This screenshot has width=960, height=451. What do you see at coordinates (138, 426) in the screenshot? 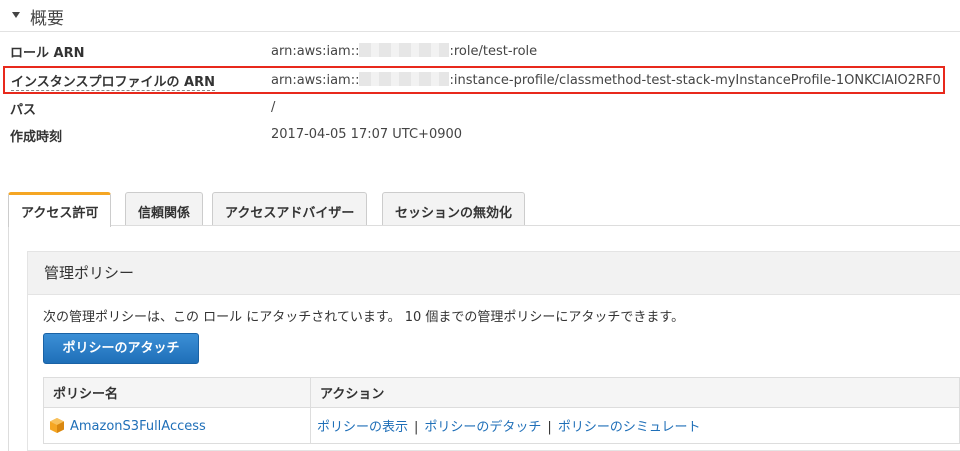
I see `policy-name-link: AmazonS3FullAccess` at bounding box center [138, 426].